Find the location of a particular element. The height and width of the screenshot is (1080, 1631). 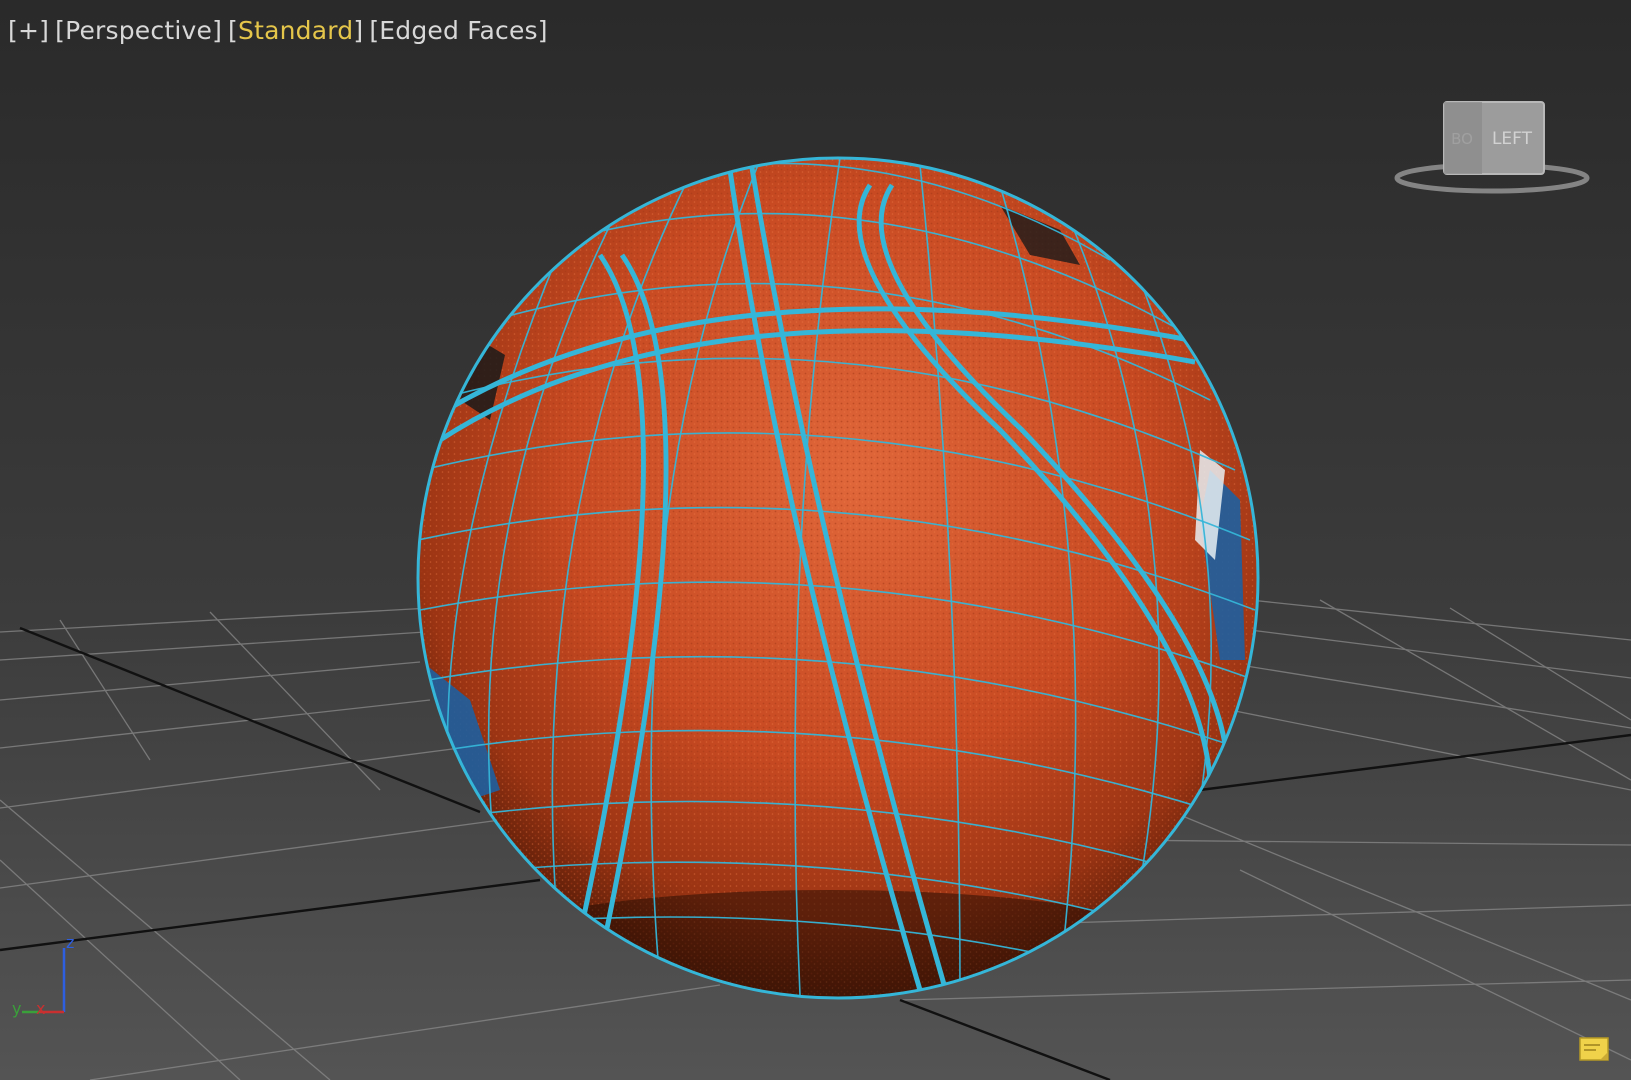

viewcube-icon: LEFT BO is located at coordinates (1492, 148).